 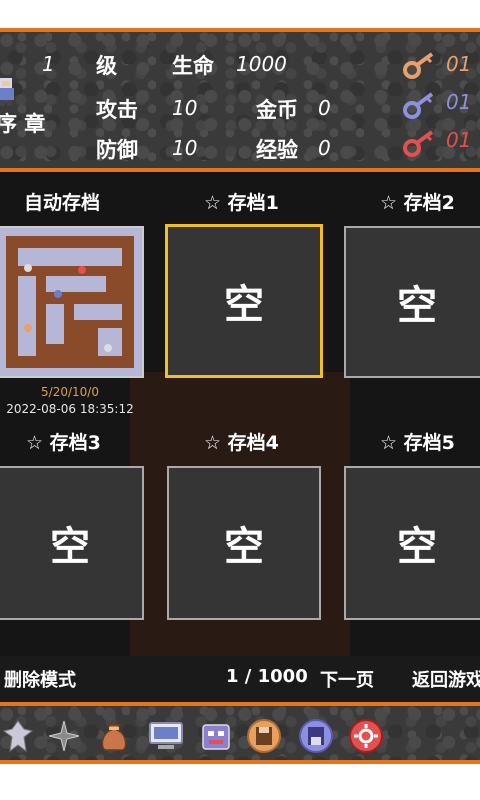 What do you see at coordinates (459, 140) in the screenshot?
I see `red-key-count: 01` at bounding box center [459, 140].